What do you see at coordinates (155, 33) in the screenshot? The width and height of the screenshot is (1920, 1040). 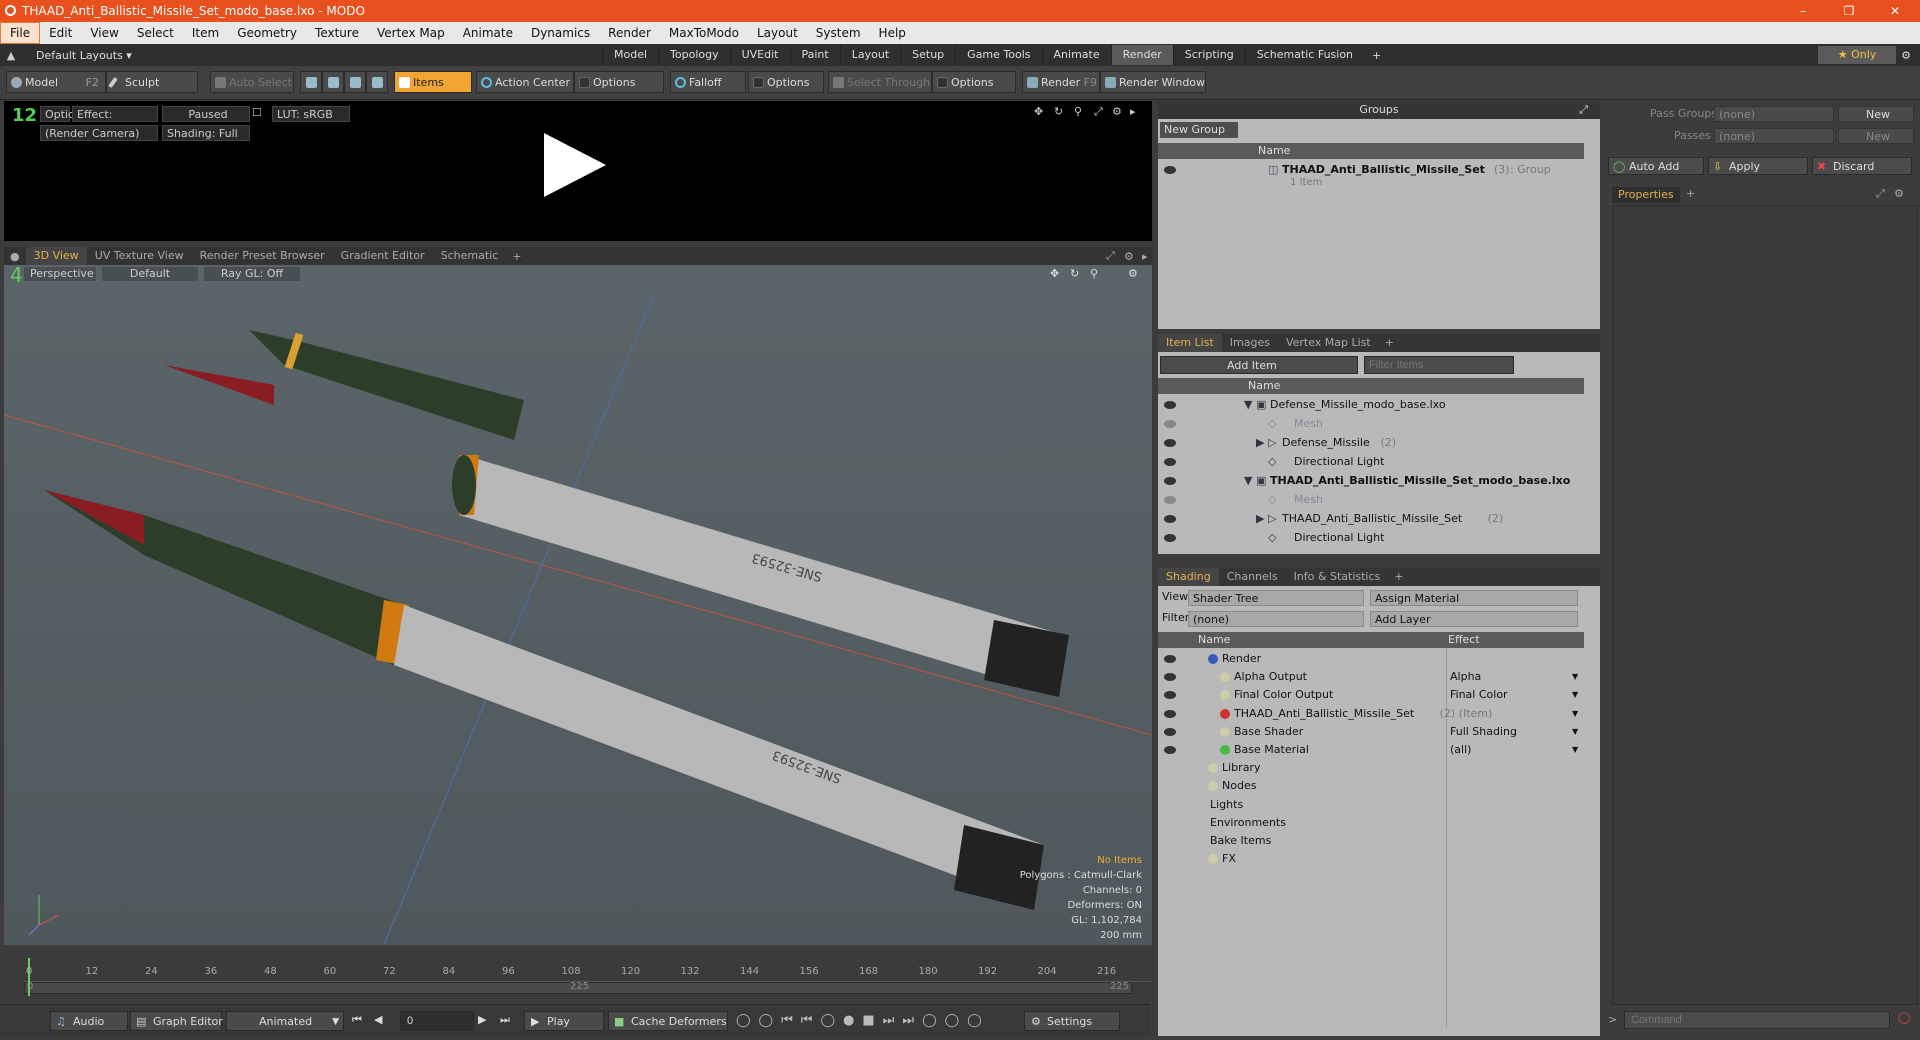 I see `menu-select: Select` at bounding box center [155, 33].